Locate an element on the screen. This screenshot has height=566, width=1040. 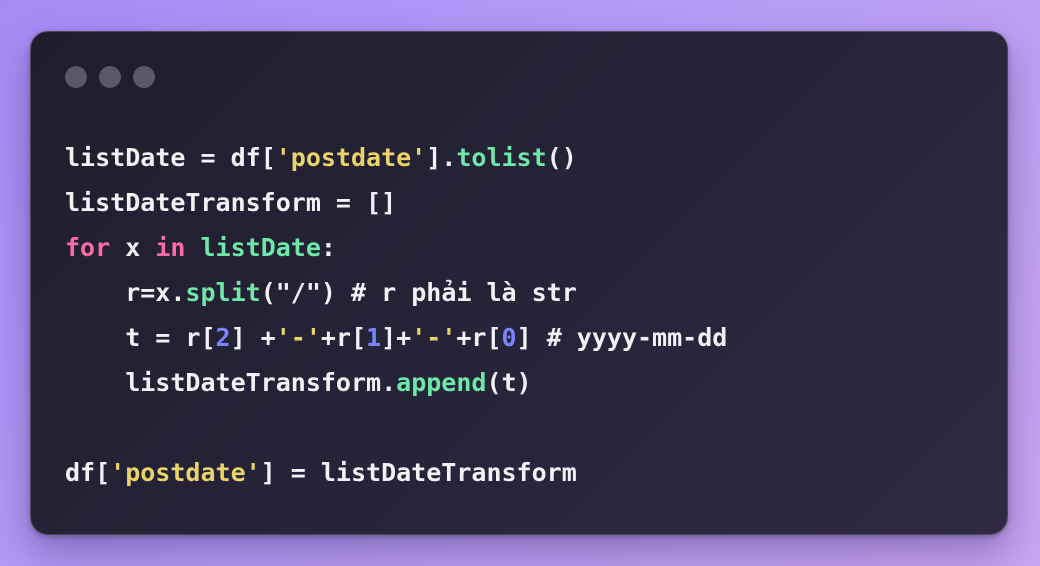
code-token: "/" is located at coordinates (298, 292).